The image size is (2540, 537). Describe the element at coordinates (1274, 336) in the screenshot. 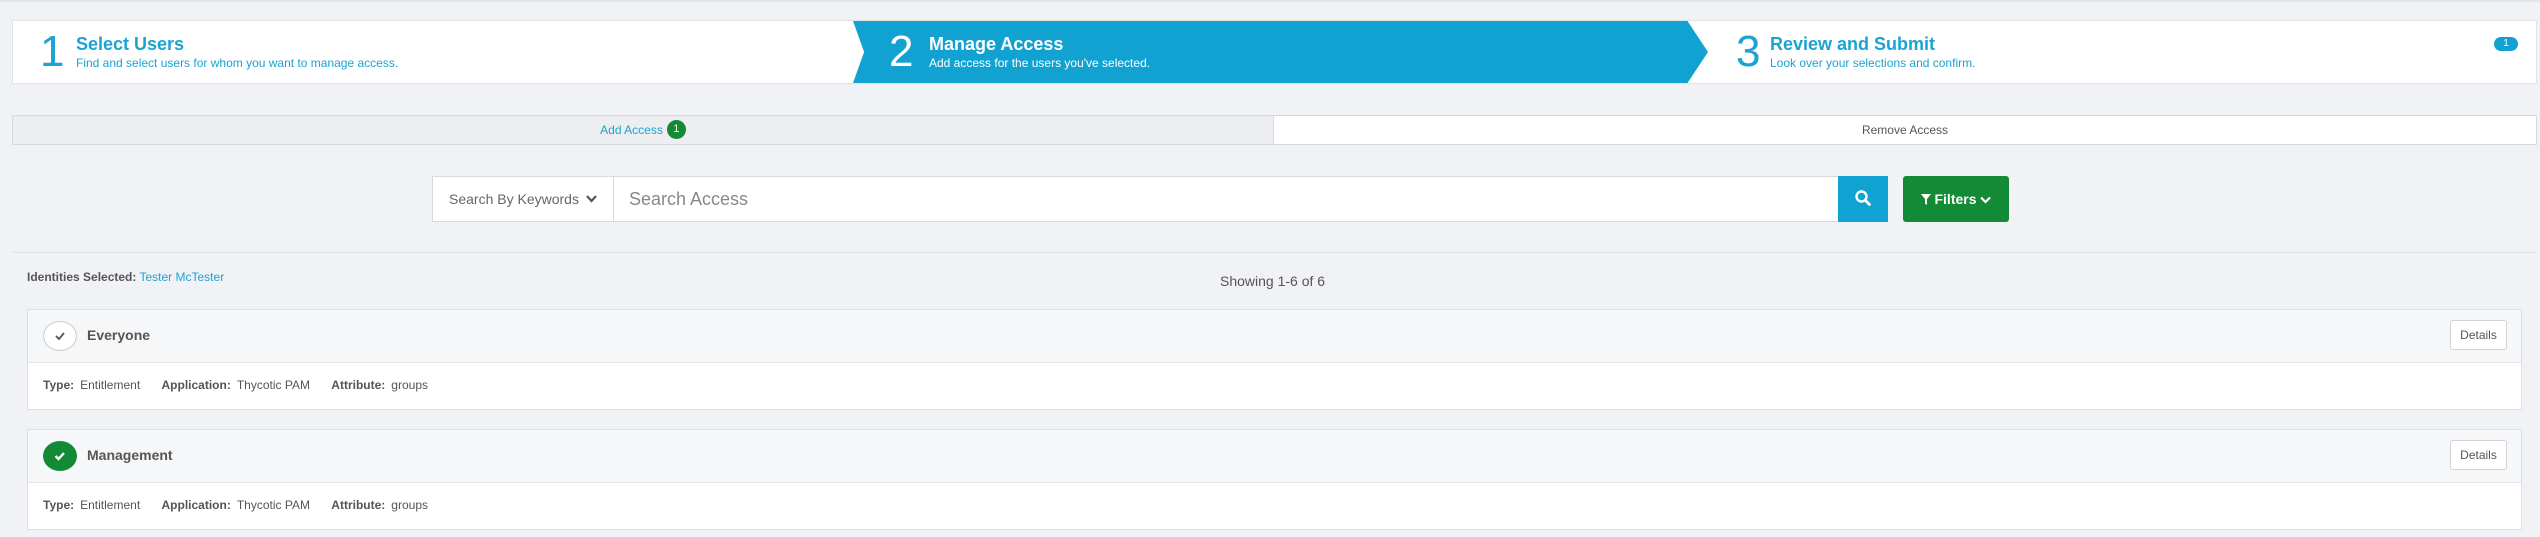

I see `card-header: Everyone Details` at that location.